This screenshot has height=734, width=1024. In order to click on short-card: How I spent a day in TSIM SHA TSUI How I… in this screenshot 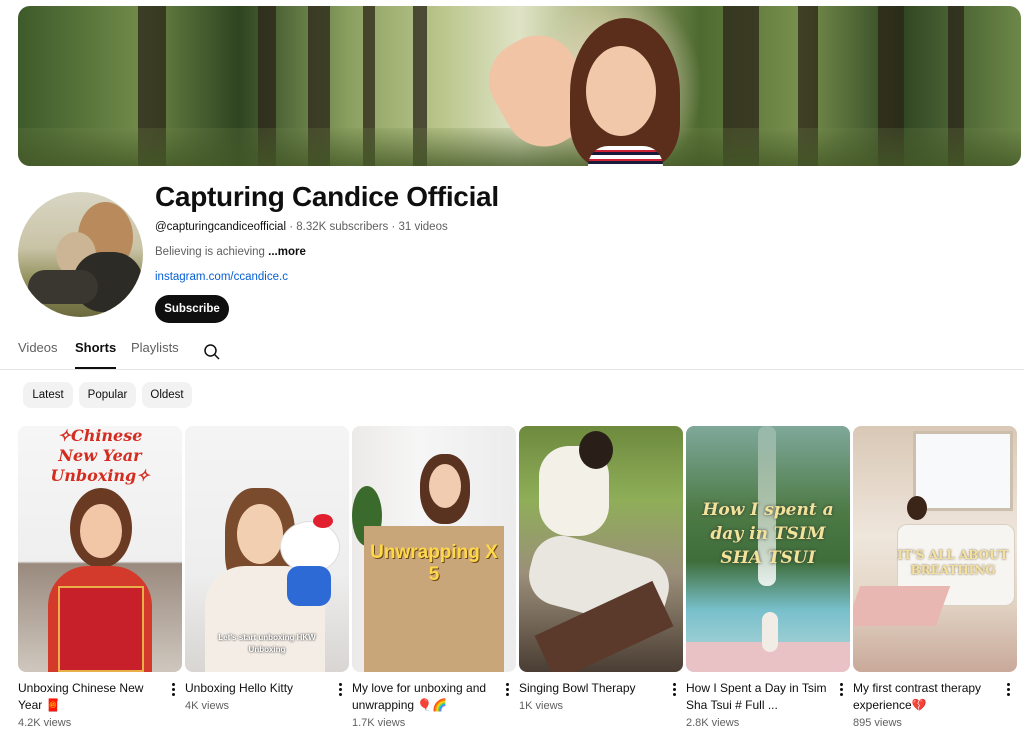, I will do `click(768, 577)`.